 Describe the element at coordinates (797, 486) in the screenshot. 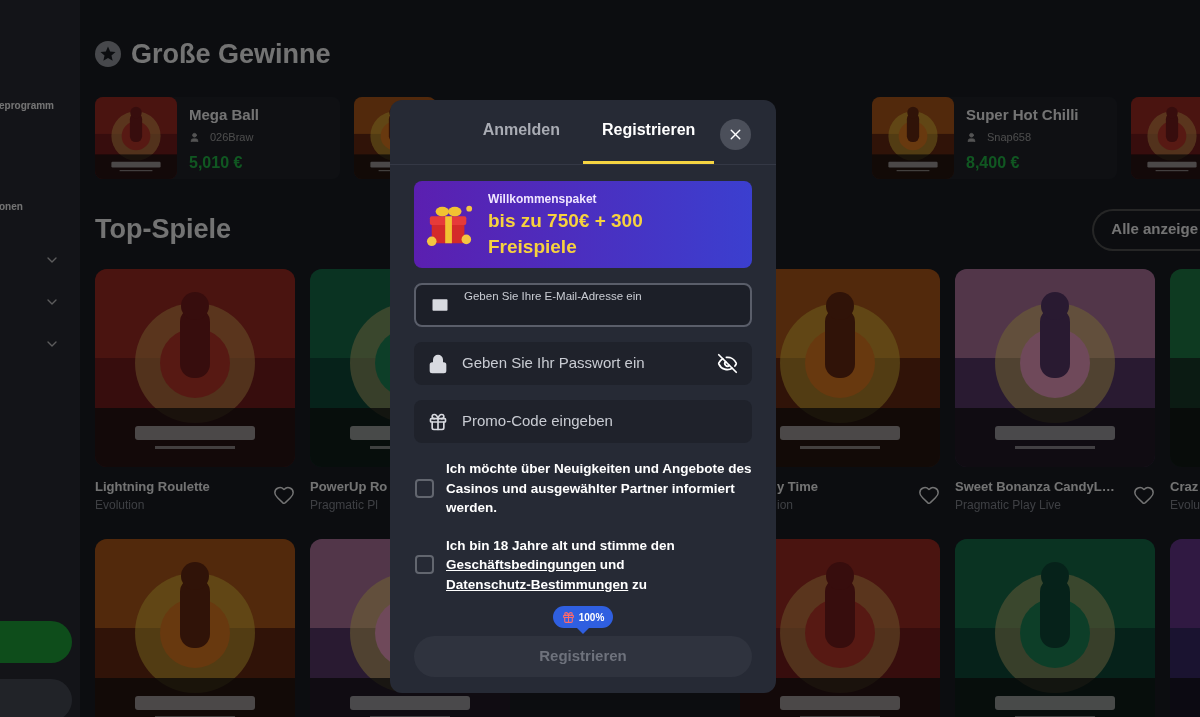

I see `game-title: y Time` at that location.